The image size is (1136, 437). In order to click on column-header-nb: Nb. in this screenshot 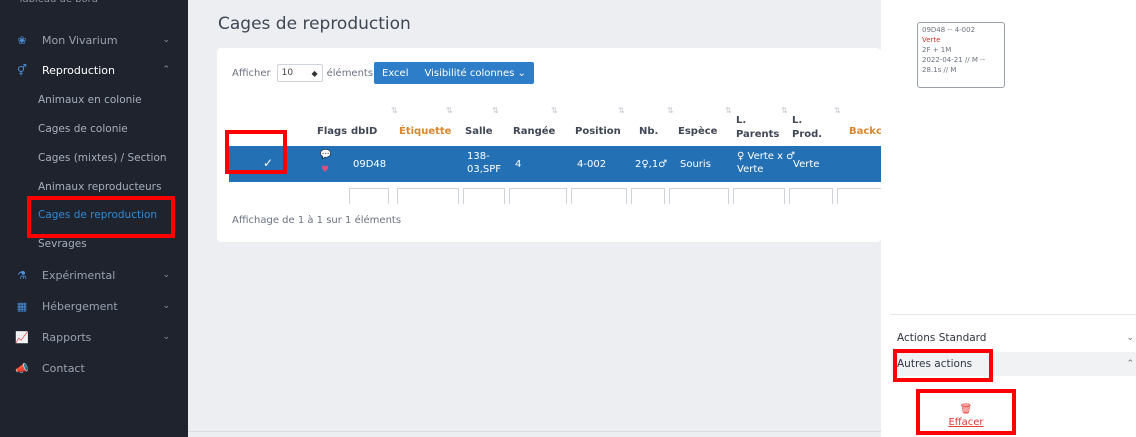, I will do `click(648, 131)`.